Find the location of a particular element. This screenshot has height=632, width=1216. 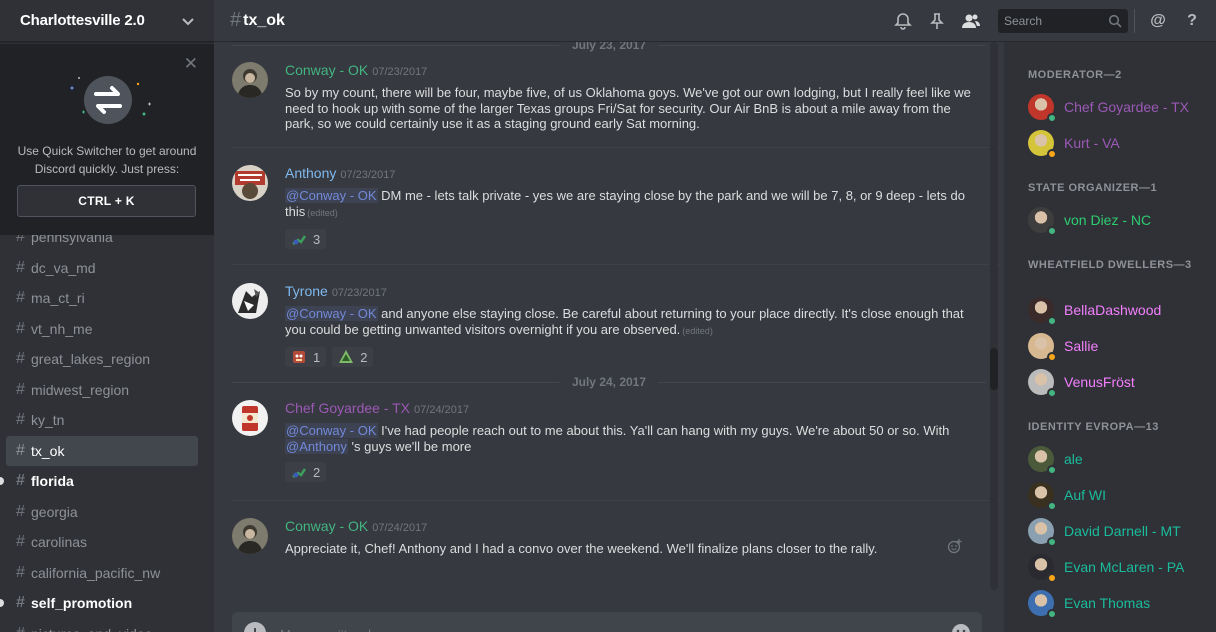

channel-item-dc-va-md: # dc_va_md is located at coordinates (102, 268).